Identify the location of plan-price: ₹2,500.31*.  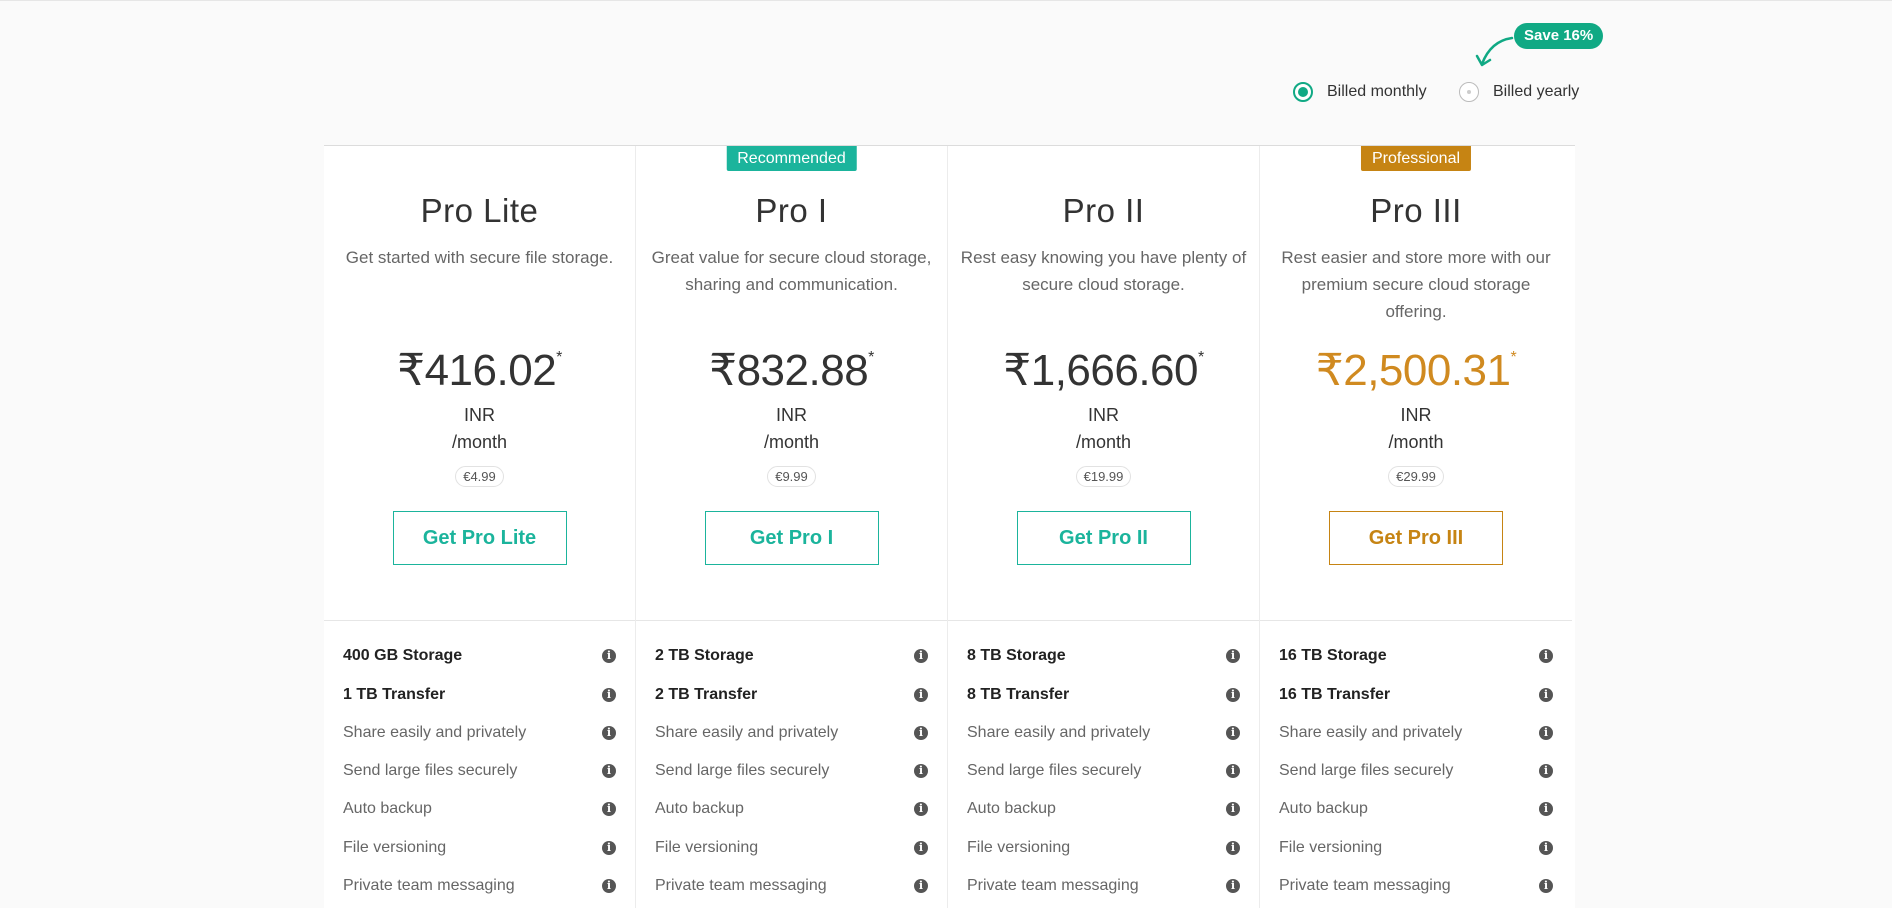
(1416, 370).